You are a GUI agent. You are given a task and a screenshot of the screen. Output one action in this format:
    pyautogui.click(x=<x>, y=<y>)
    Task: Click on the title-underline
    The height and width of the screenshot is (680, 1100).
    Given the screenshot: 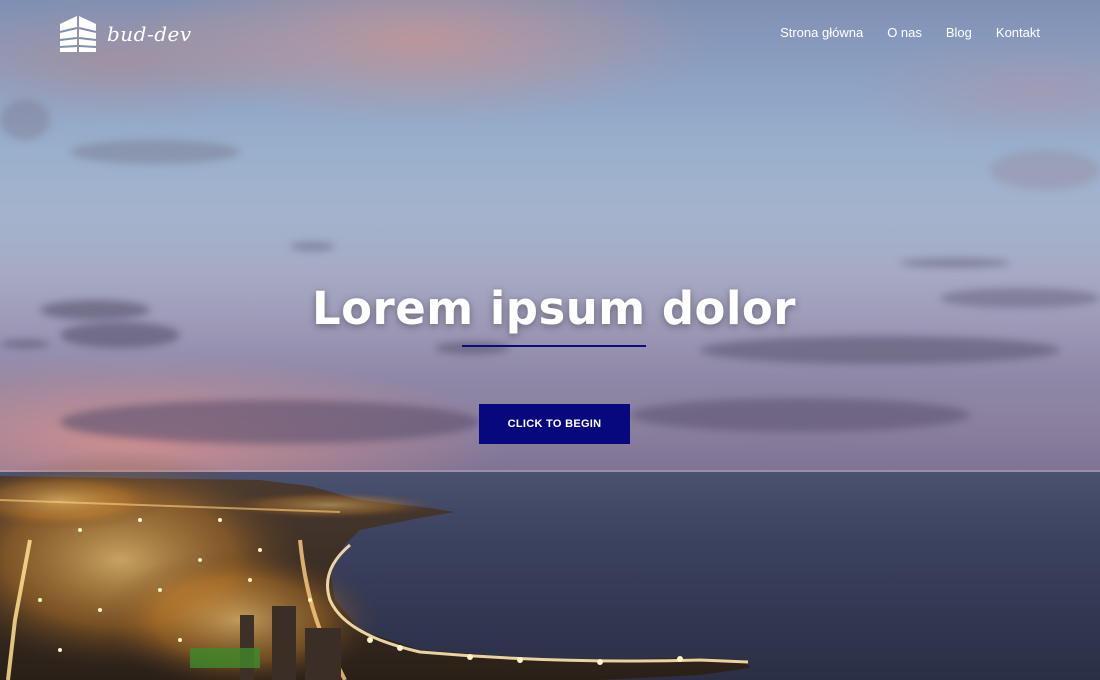 What is the action you would take?
    pyautogui.click(x=554, y=346)
    